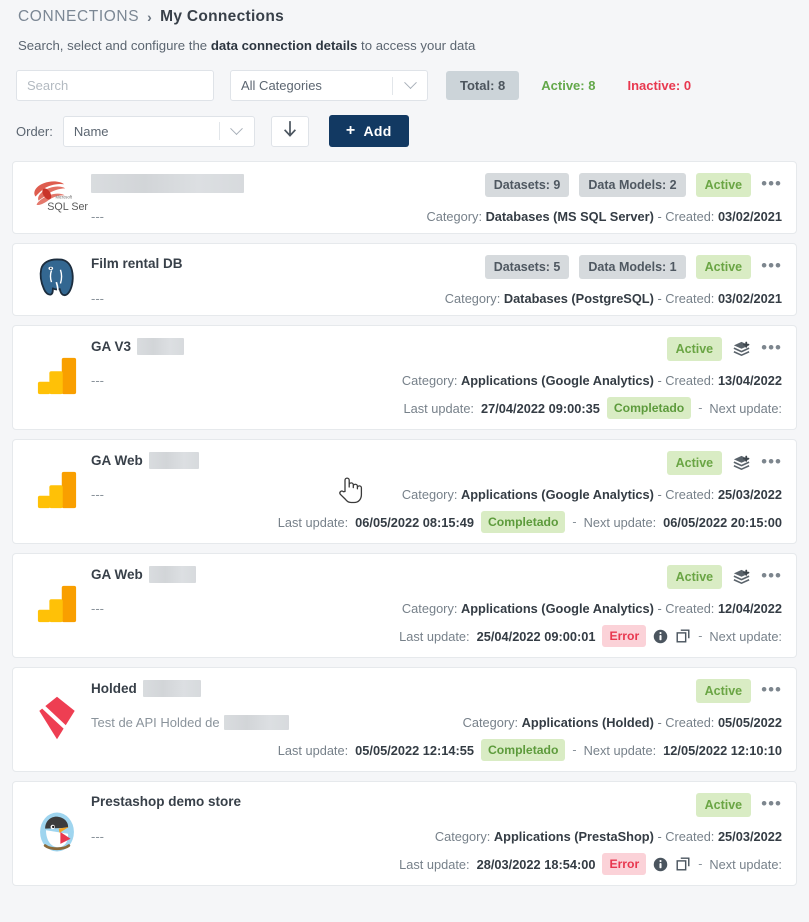 The image size is (809, 922). What do you see at coordinates (368, 131) in the screenshot?
I see `add-connection-button: + Add` at bounding box center [368, 131].